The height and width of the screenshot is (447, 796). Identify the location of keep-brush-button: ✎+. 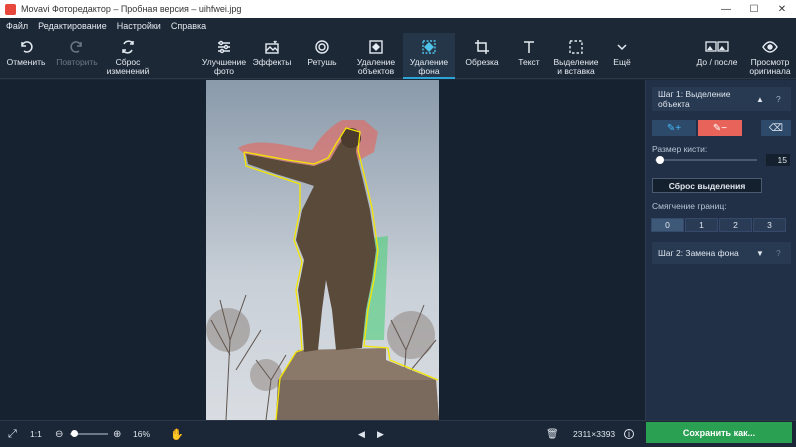
(674, 128).